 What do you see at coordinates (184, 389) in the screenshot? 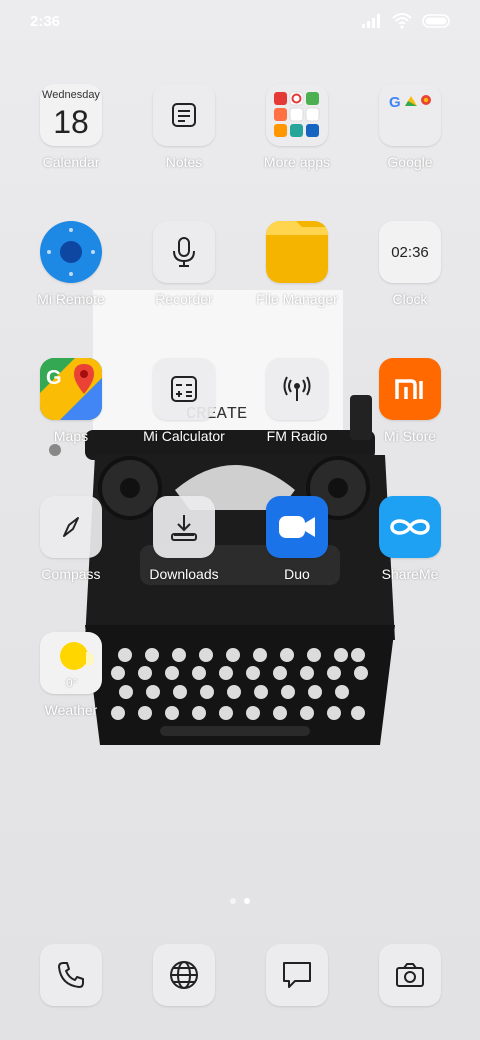
I see `calculator-icon` at bounding box center [184, 389].